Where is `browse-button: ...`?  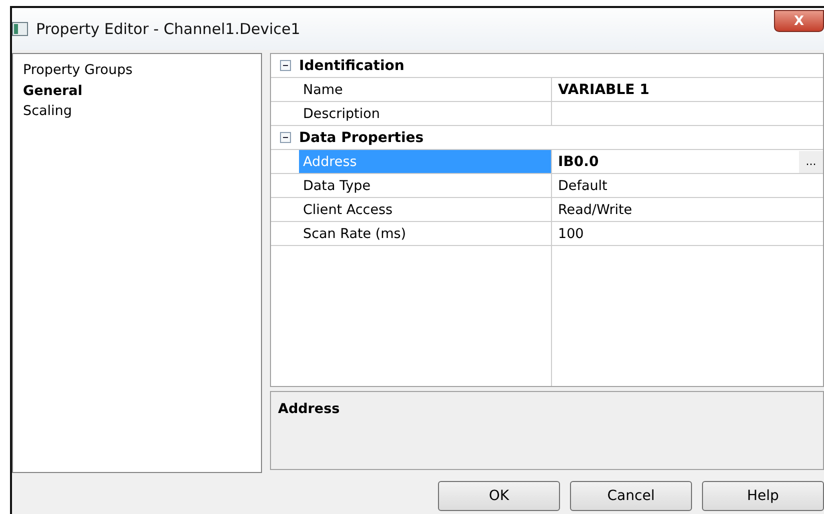 browse-button: ... is located at coordinates (811, 161).